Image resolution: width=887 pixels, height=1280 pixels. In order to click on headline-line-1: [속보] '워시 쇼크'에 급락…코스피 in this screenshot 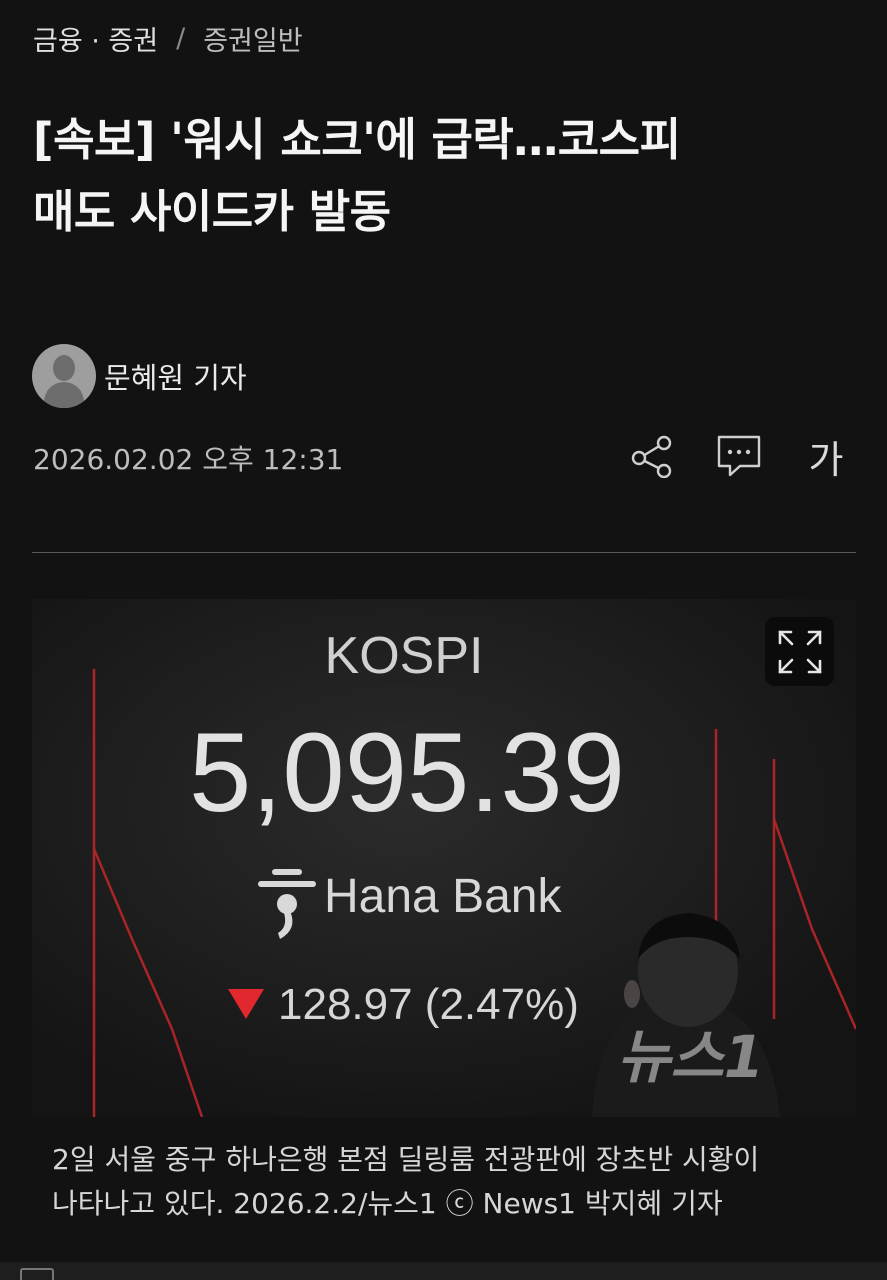, I will do `click(357, 139)`.